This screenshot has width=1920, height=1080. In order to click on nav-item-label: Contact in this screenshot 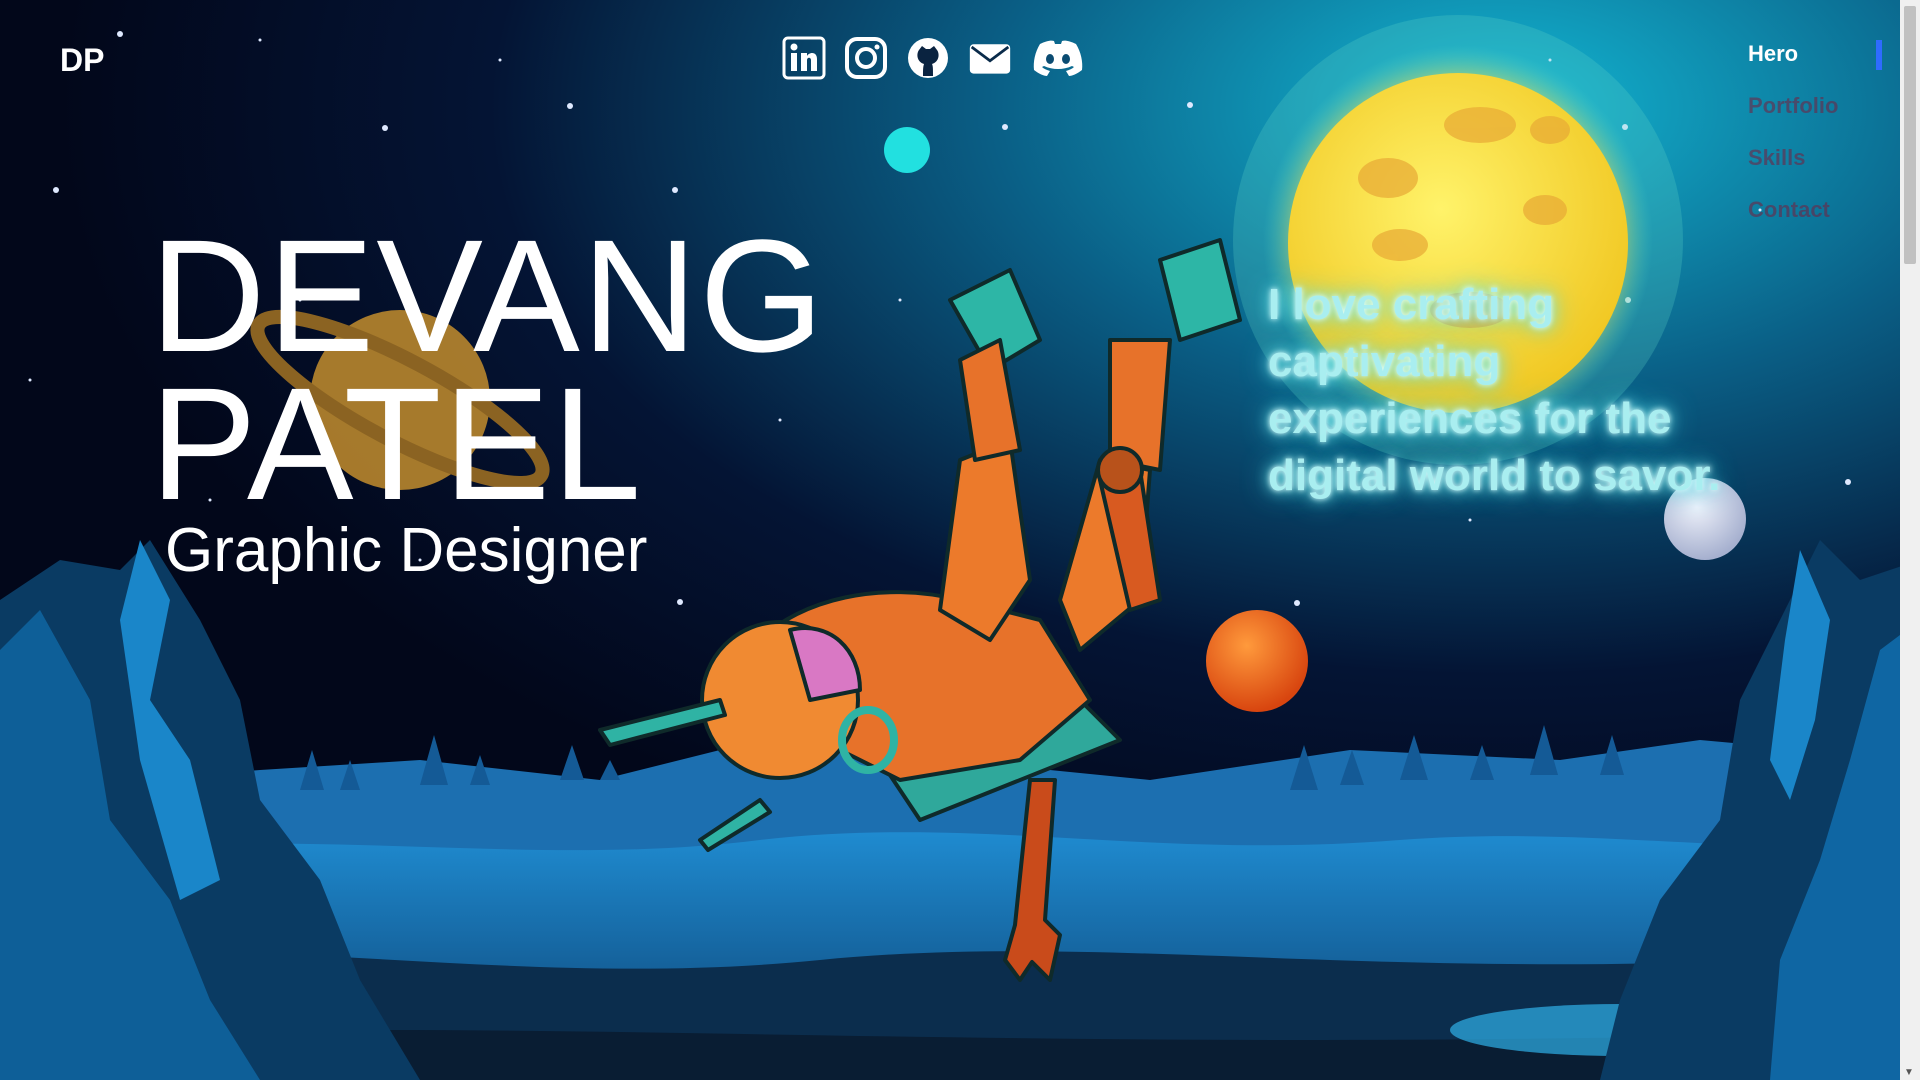, I will do `click(1789, 209)`.